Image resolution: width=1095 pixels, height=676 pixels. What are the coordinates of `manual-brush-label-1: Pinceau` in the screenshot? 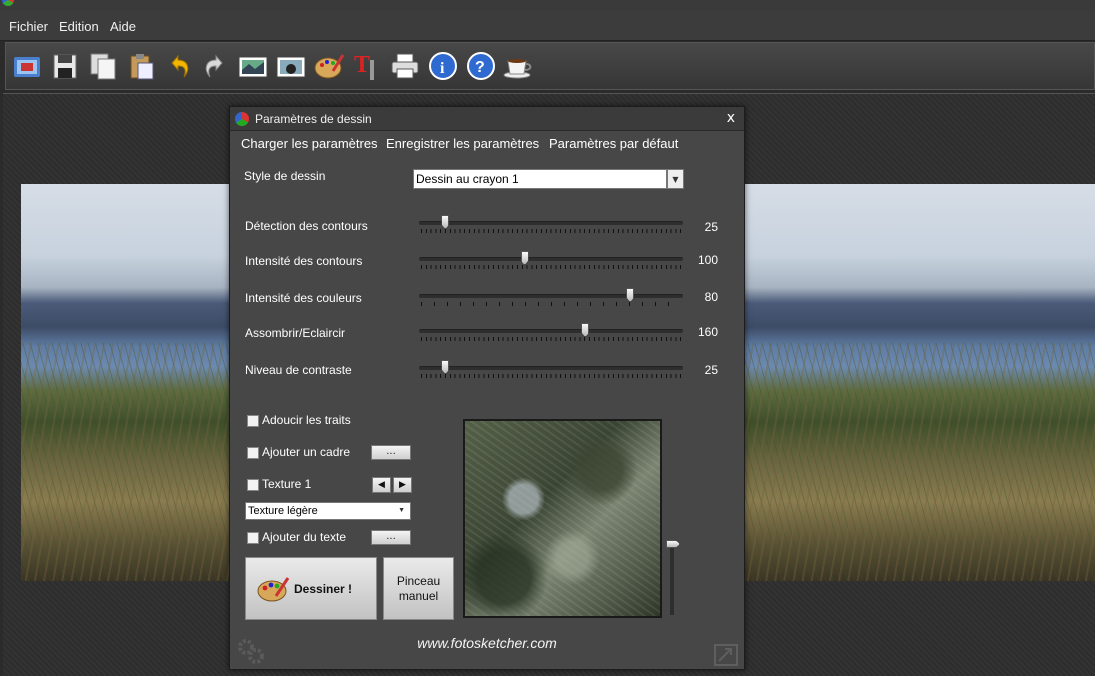 It's located at (418, 581).